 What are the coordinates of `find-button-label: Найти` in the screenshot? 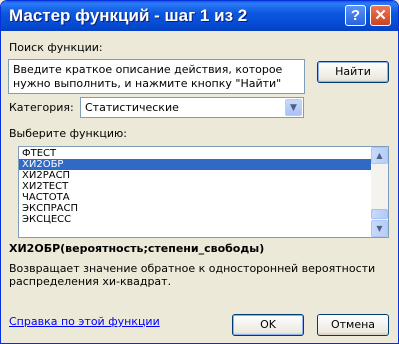 It's located at (353, 71).